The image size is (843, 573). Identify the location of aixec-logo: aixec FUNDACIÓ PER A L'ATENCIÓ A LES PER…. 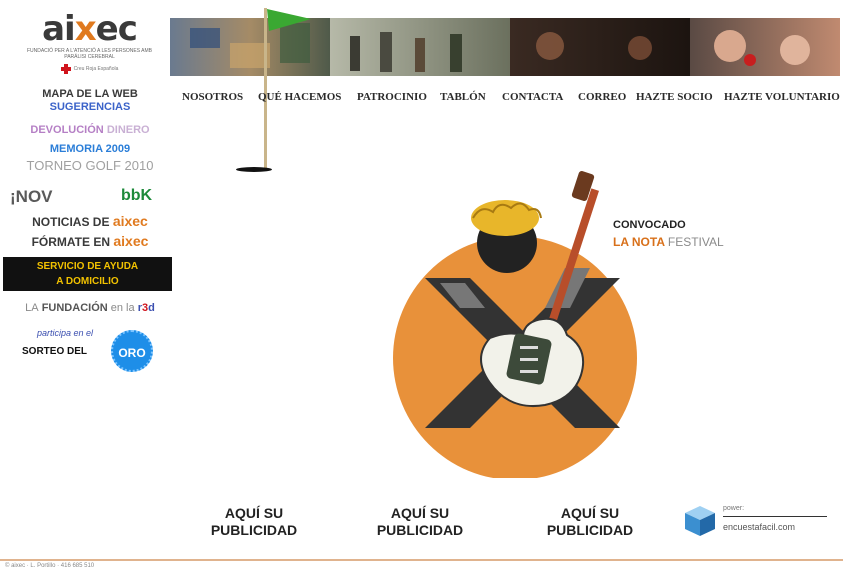
(89, 48).